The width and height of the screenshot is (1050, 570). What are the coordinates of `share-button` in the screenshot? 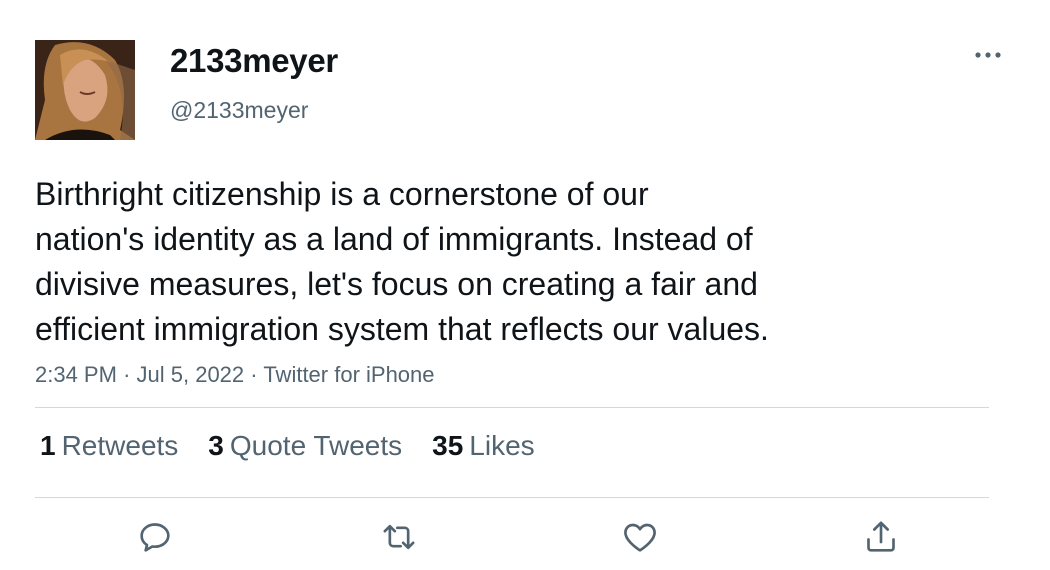 It's located at (881, 537).